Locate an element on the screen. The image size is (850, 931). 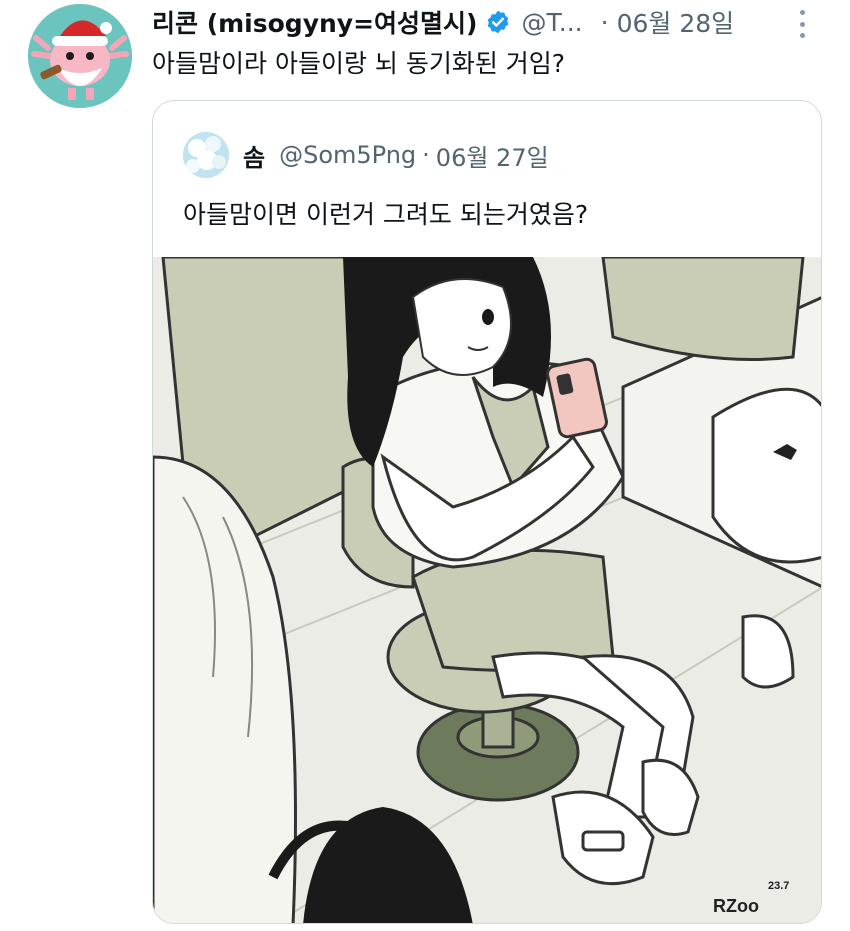
author-avatar is located at coordinates (80, 56).